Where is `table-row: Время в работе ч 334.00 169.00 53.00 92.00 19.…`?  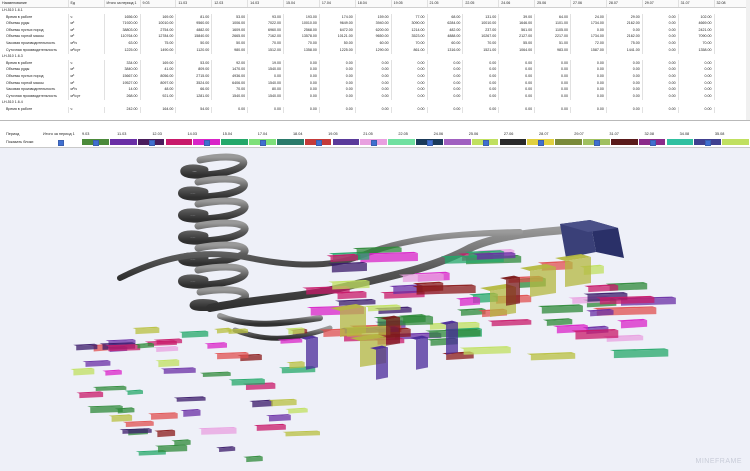
table-row: Время в работе ч 334.00 169.00 53.00 92.00 19.… is located at coordinates (375, 63).